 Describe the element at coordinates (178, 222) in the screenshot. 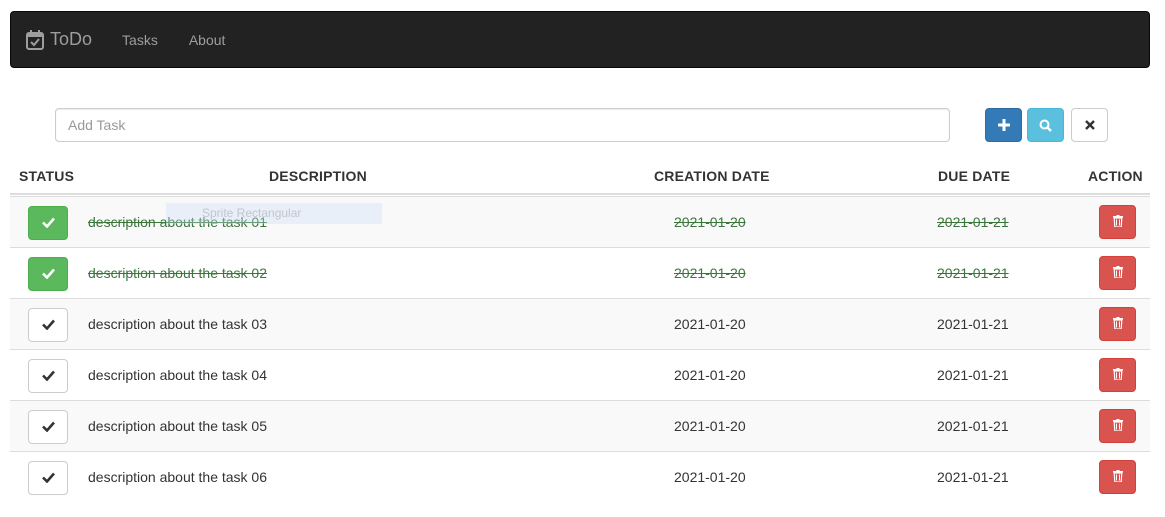

I see `task-description: description about the task 01` at that location.